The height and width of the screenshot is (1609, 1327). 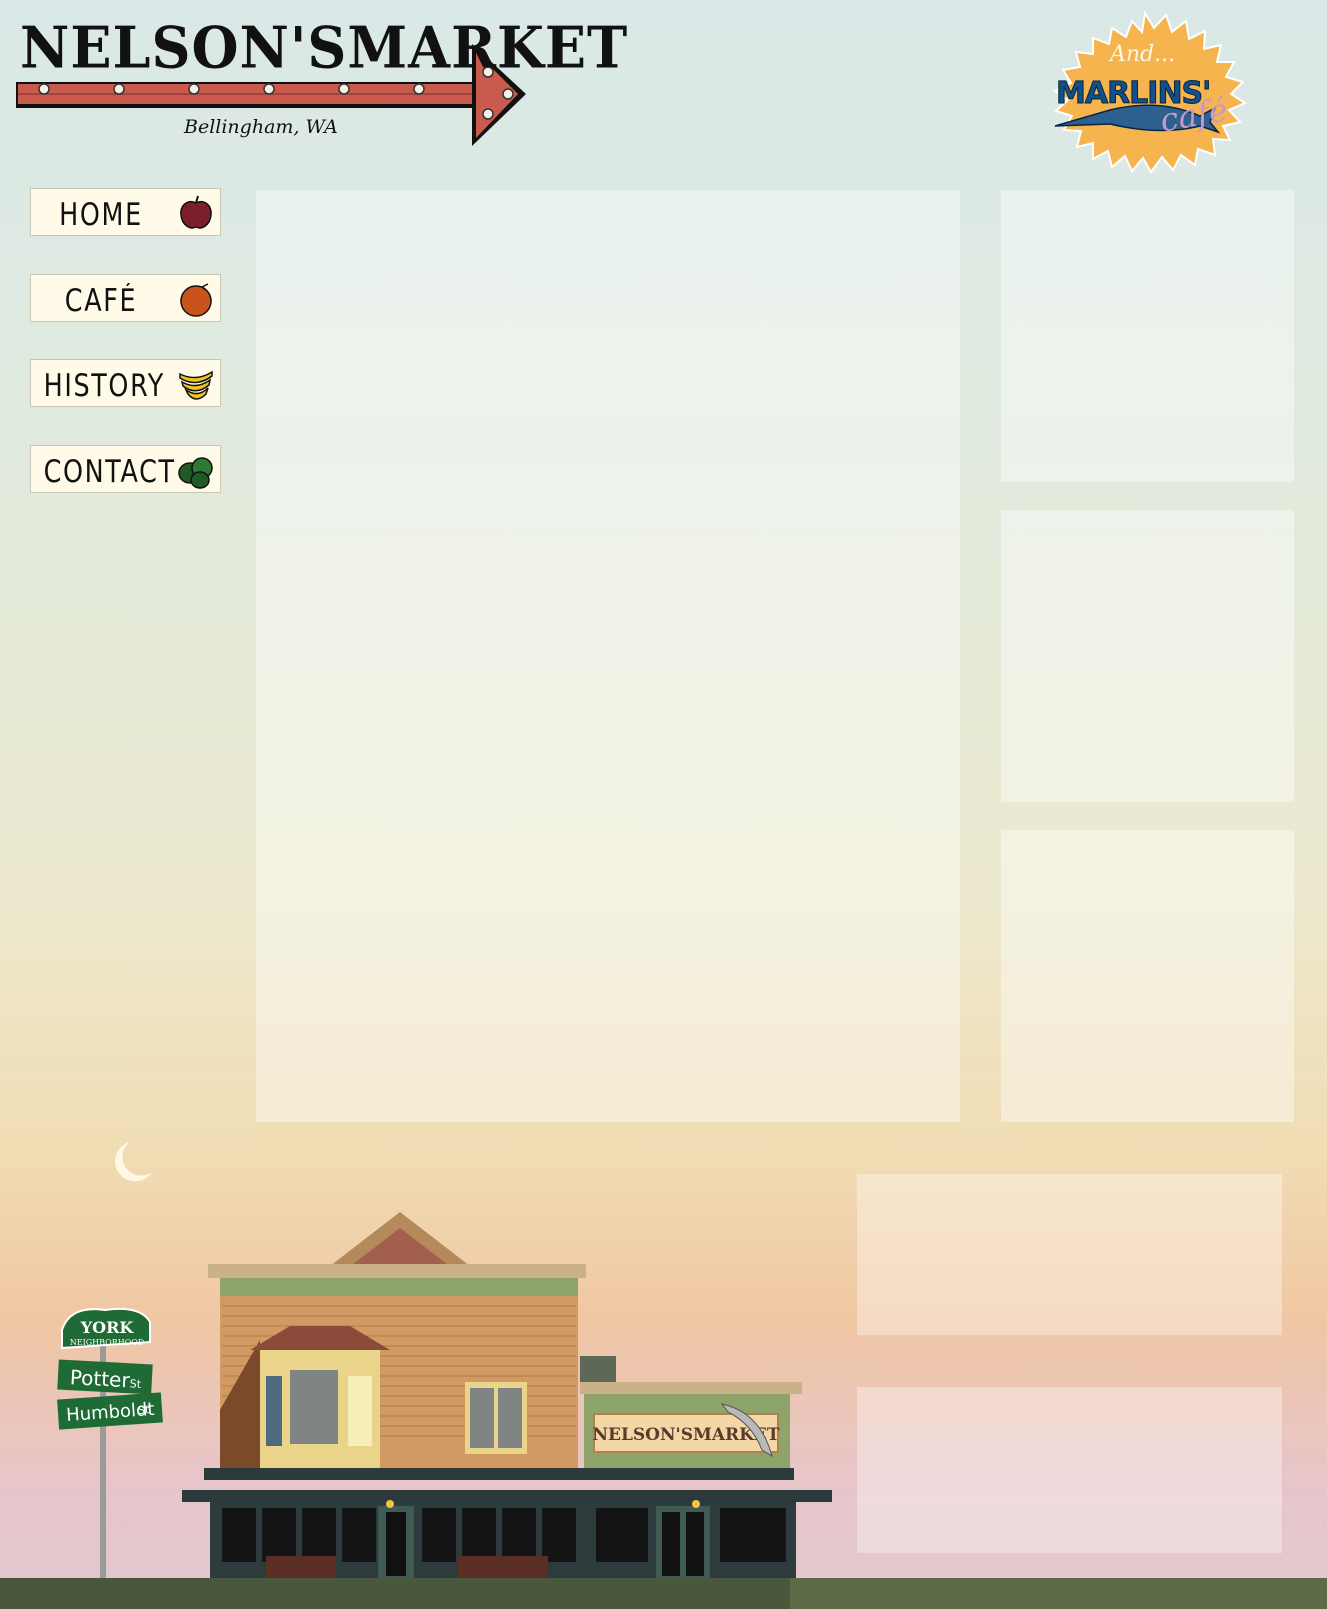 I want to click on sign-street1-suffix: St, so click(x=135, y=1384).